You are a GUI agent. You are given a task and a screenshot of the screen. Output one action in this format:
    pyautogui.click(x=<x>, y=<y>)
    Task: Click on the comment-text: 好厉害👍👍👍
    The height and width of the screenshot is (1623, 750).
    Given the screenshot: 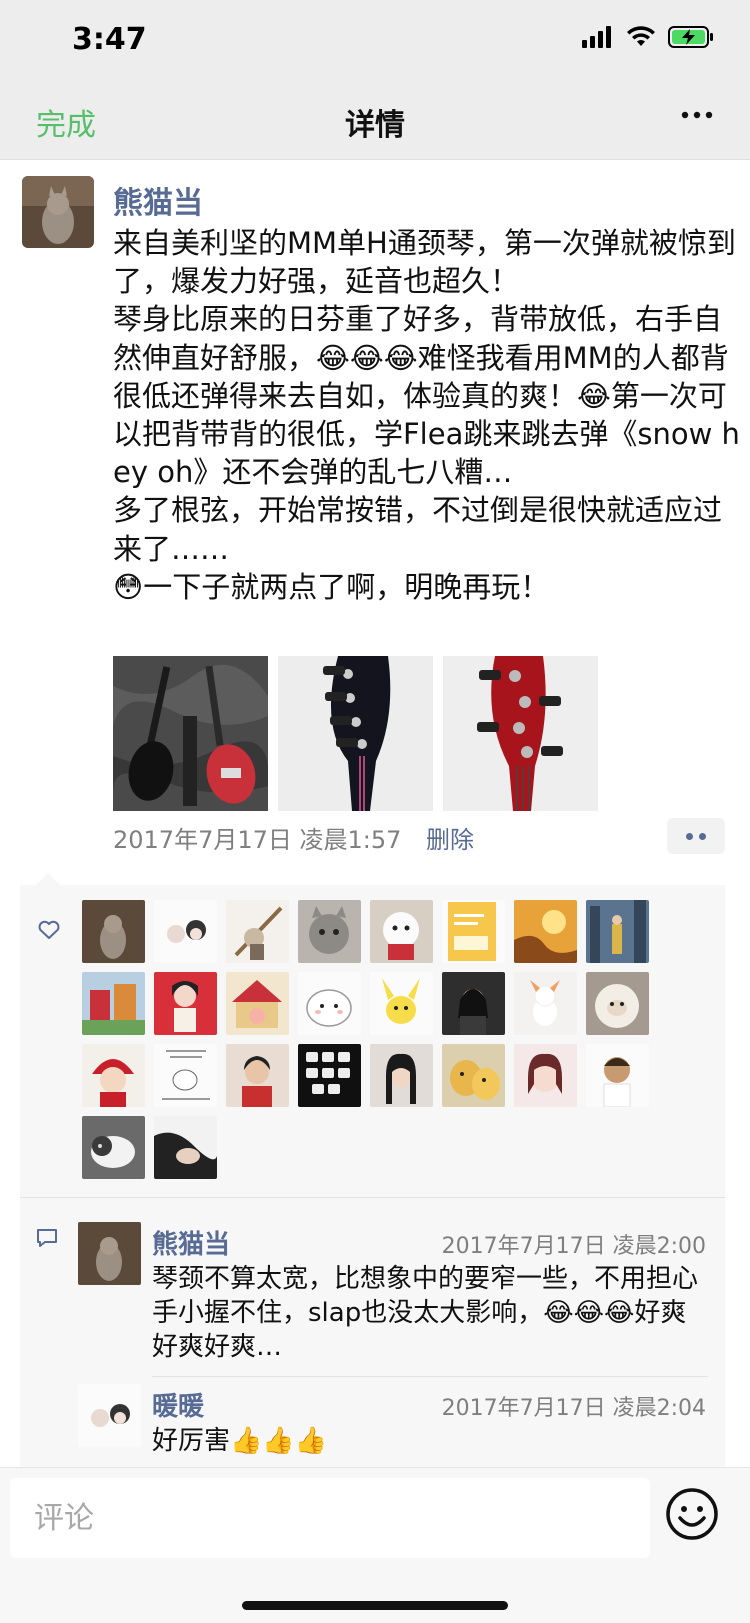 What is the action you would take?
    pyautogui.click(x=240, y=1441)
    